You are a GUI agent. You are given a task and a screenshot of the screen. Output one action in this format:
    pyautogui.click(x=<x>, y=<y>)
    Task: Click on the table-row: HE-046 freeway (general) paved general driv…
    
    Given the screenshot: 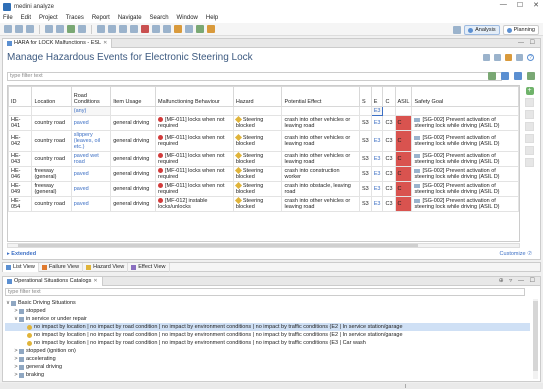 What is the action you would take?
    pyautogui.click(x=263, y=174)
    